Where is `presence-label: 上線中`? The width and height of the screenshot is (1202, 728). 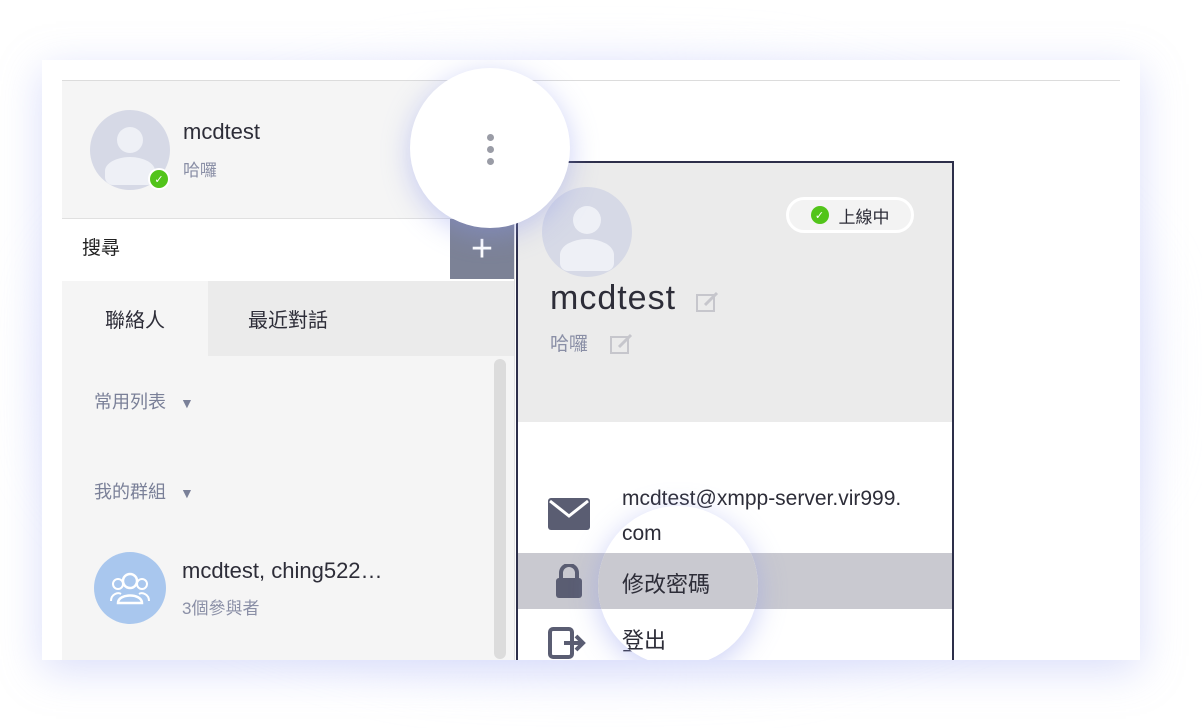
presence-label: 上線中 is located at coordinates (864, 217).